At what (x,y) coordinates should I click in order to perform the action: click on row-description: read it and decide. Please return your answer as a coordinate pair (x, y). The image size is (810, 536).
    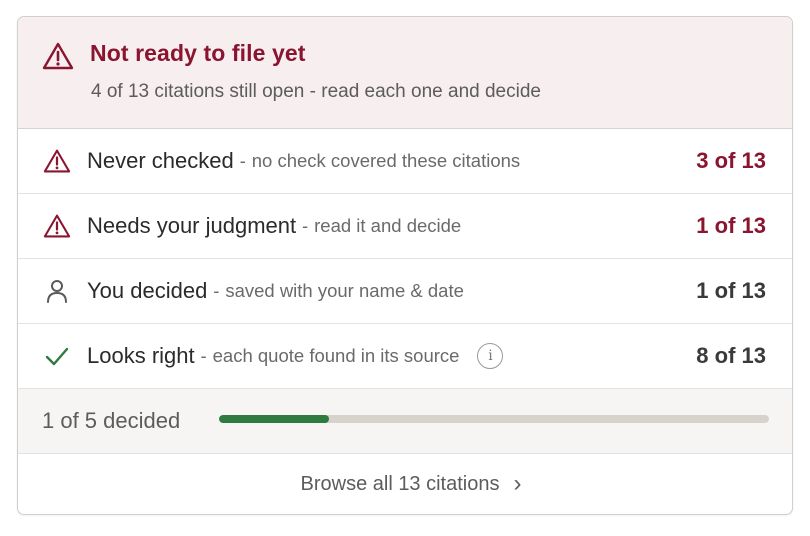
    Looking at the image, I should click on (388, 225).